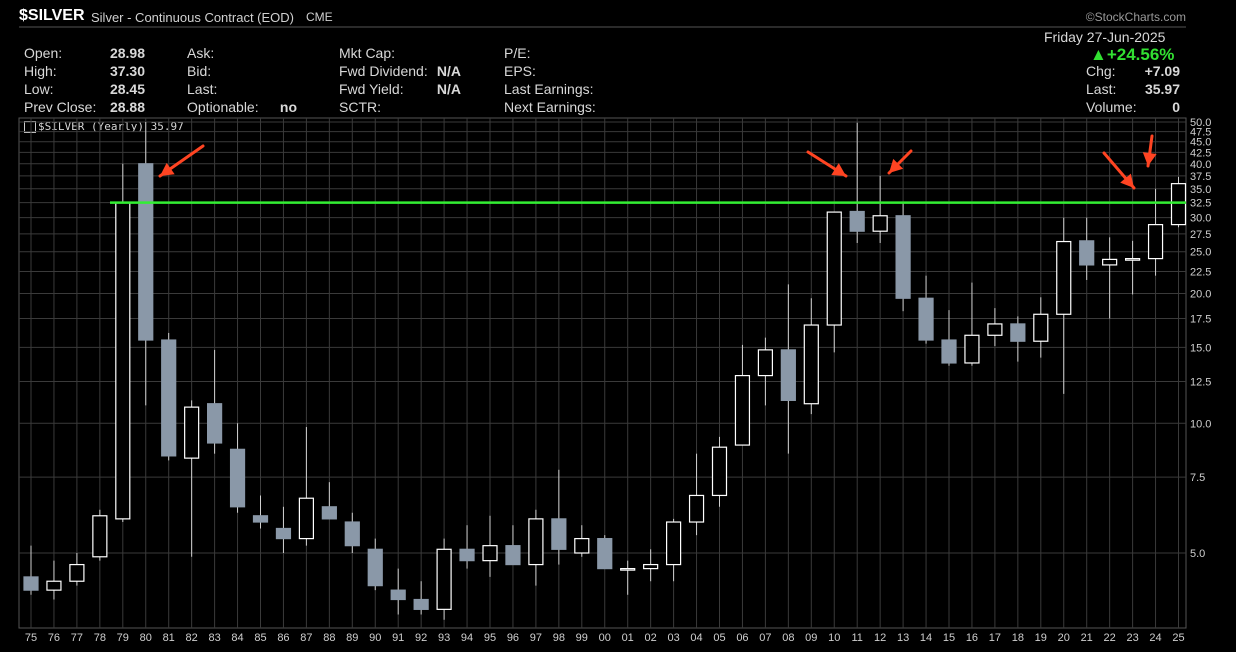 This screenshot has height=652, width=1236. Describe the element at coordinates (1200, 320) in the screenshot. I see `y-tick-label: 17.5` at that location.